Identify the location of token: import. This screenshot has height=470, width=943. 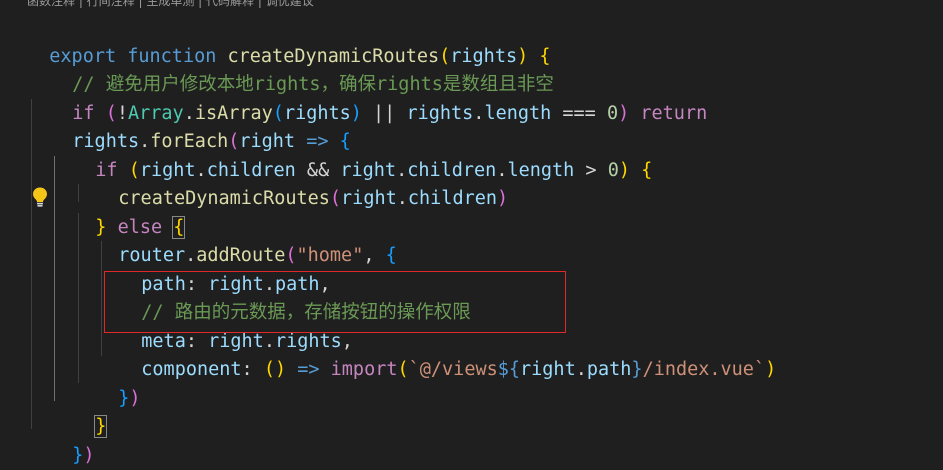
(364, 369).